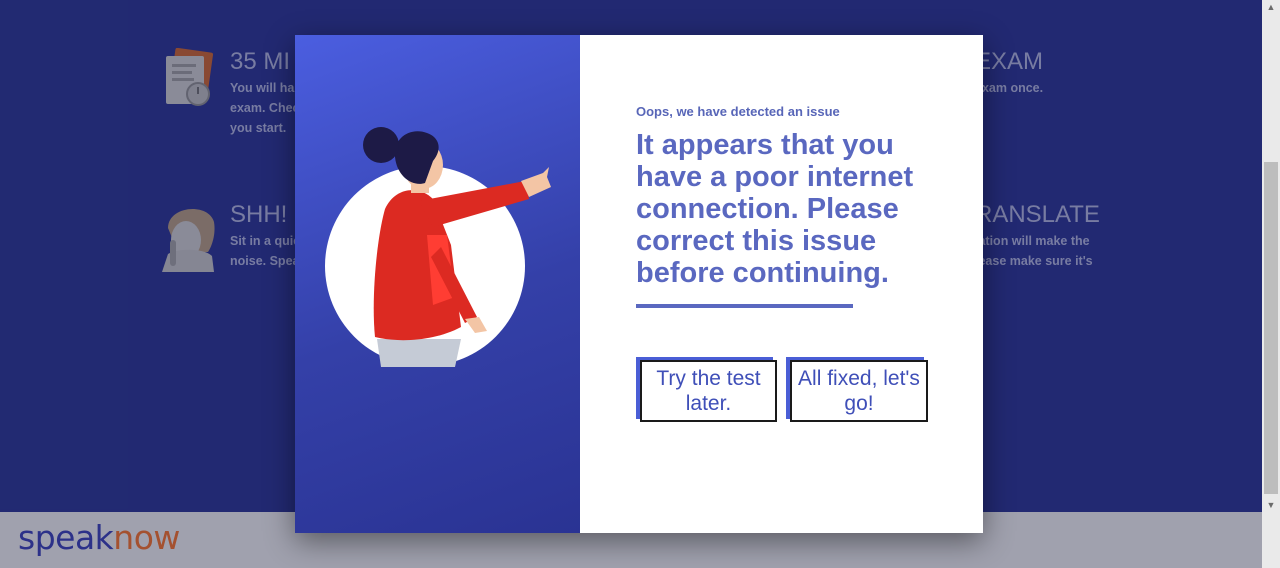 This screenshot has width=1280, height=568. I want to click on all-fixed-button: All fixed, let's go!, so click(859, 391).